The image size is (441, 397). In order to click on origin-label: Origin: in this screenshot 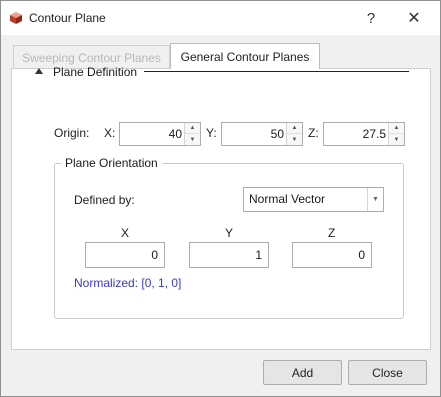, I will do `click(72, 133)`.